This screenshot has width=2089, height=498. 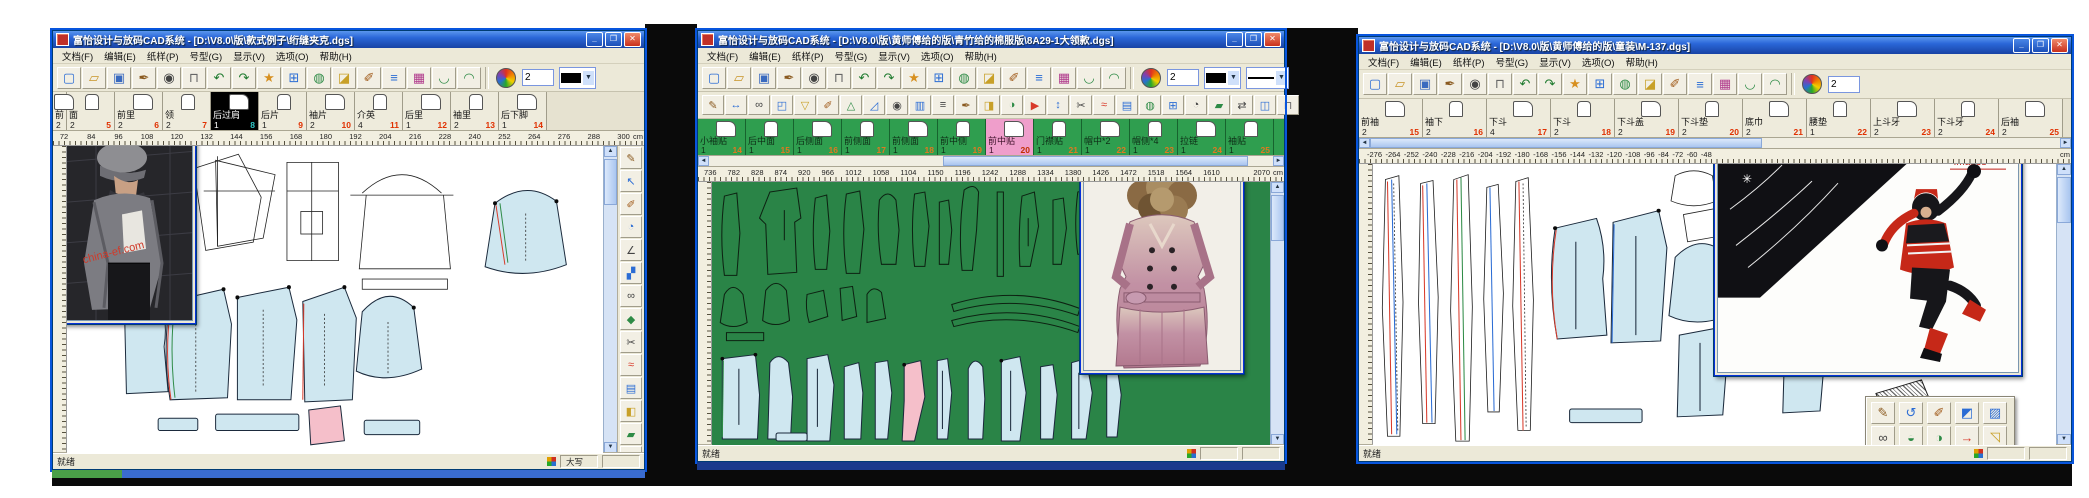 What do you see at coordinates (805, 105) in the screenshot?
I see `dart-icon: ▽` at bounding box center [805, 105].